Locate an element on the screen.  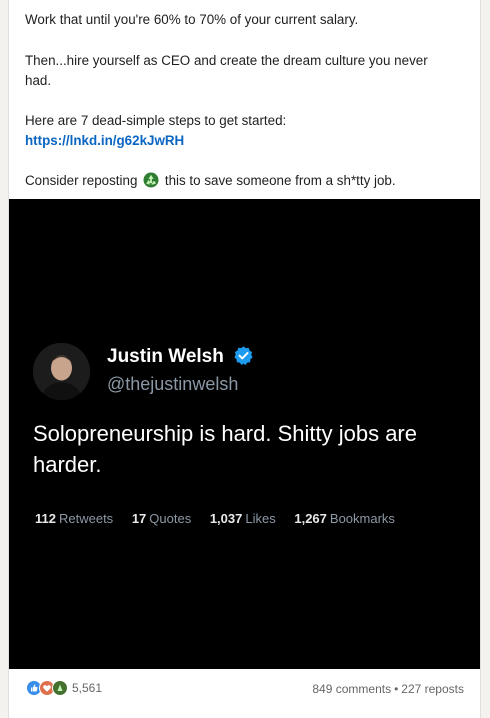
stat-value: 1,267 is located at coordinates (310, 518).